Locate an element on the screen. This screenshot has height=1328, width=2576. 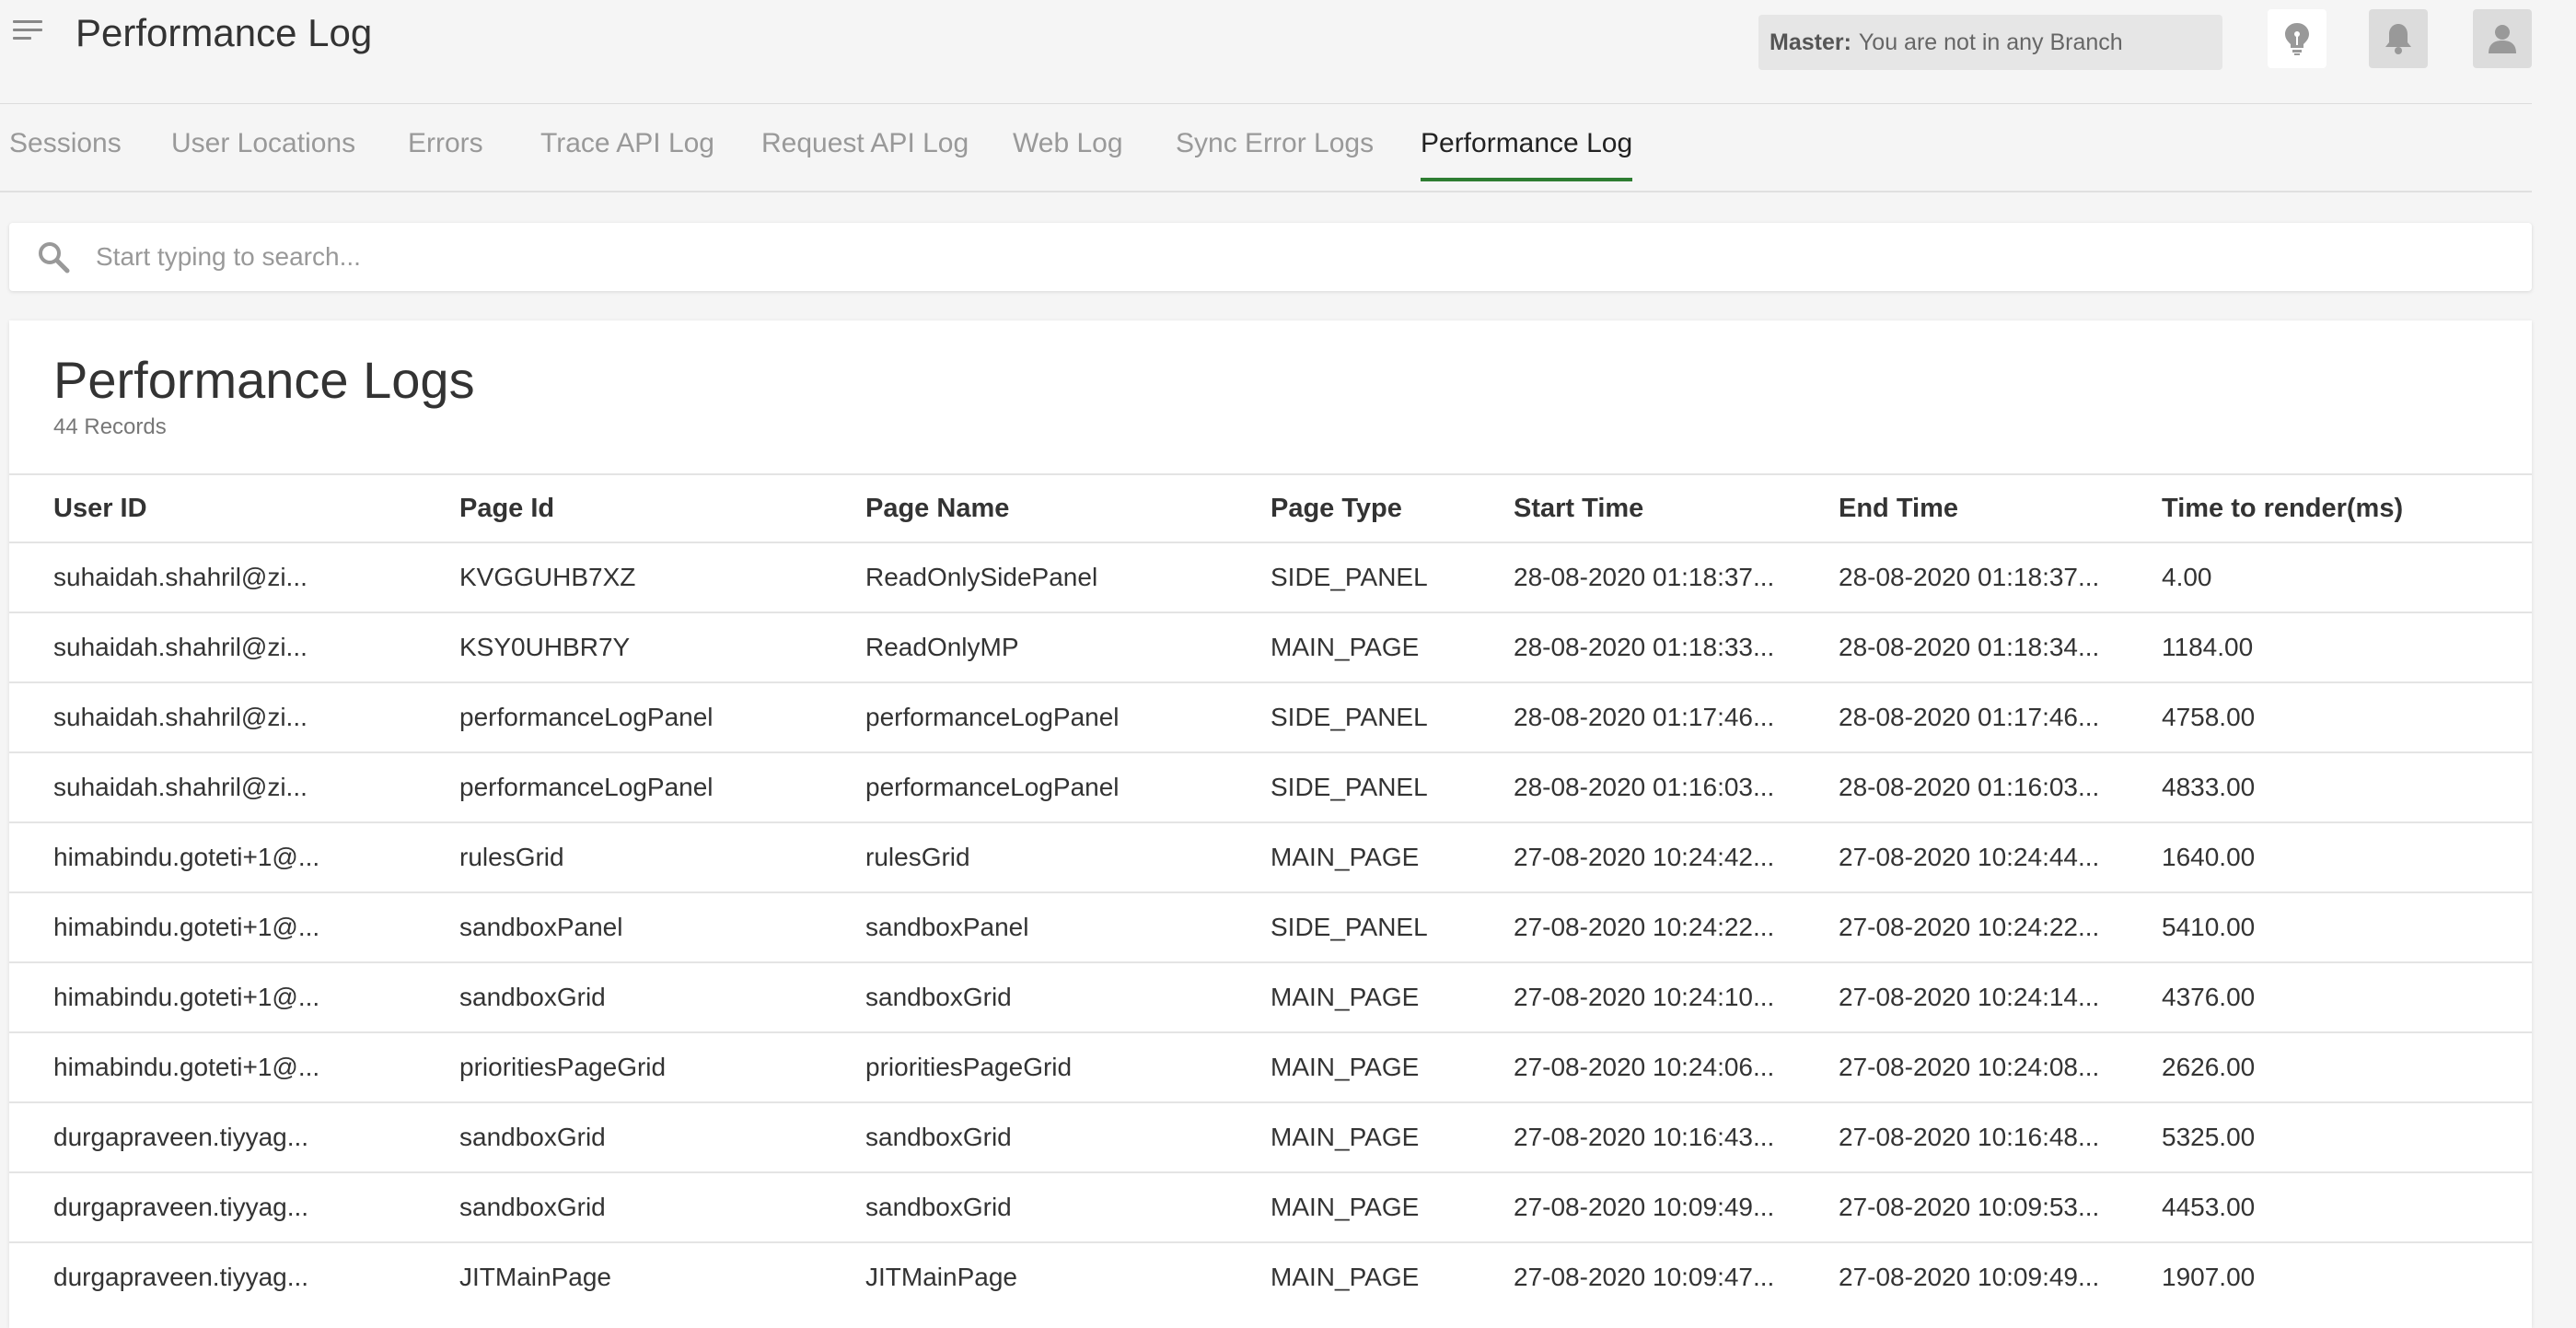
column-header-end-time: End Time is located at coordinates (1898, 508).